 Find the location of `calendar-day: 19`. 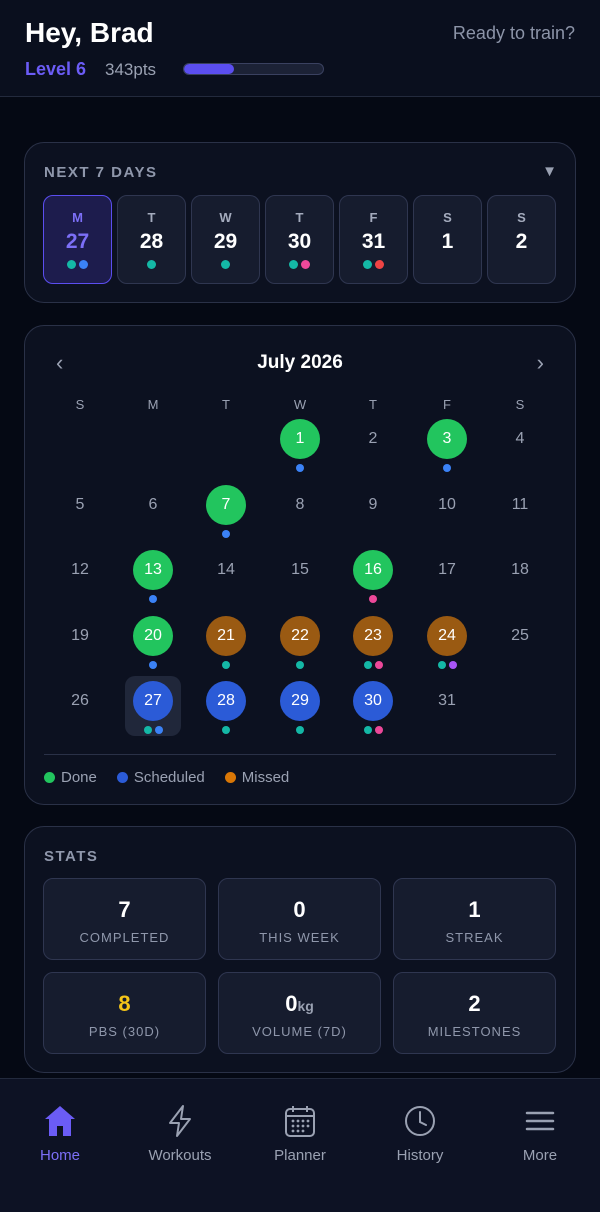

calendar-day: 19 is located at coordinates (80, 641).